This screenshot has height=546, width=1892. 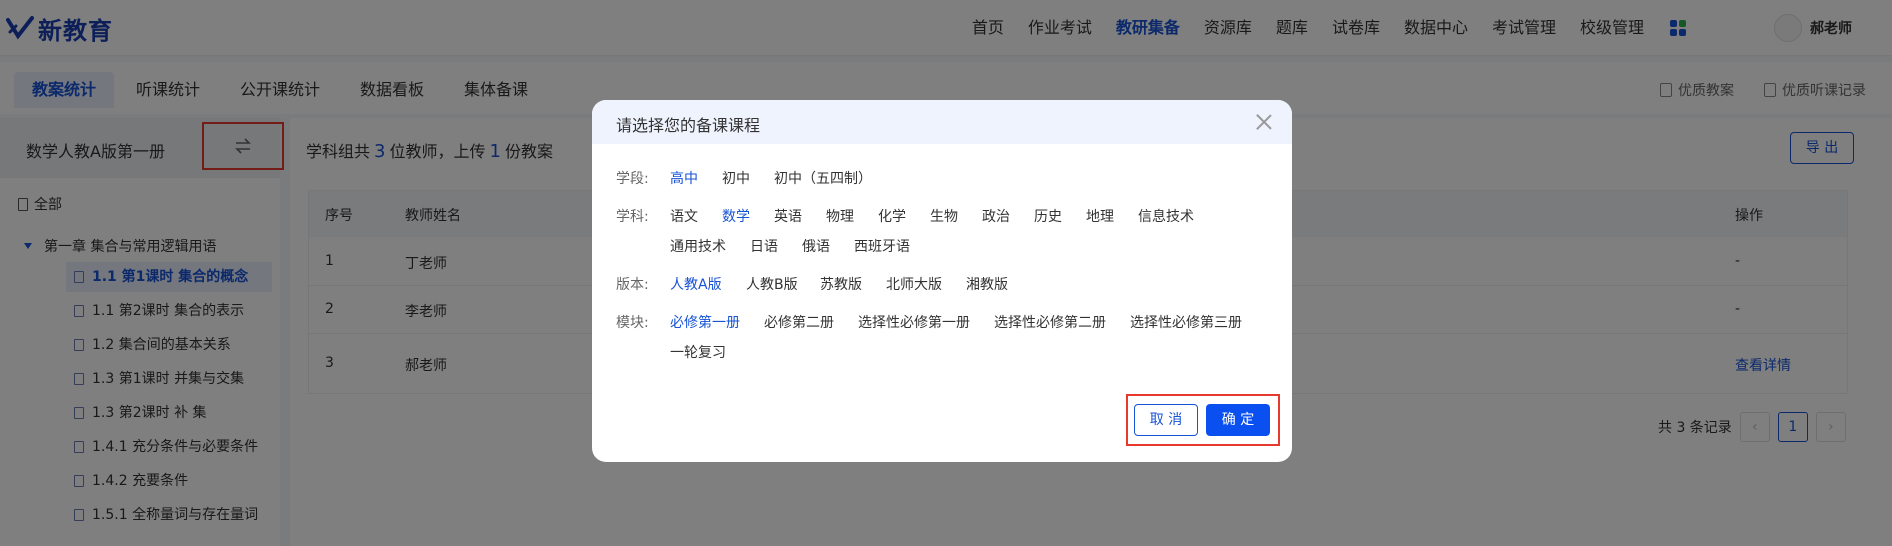 What do you see at coordinates (1203, 420) in the screenshot?
I see `dialog-actions: 取 消 确 定` at bounding box center [1203, 420].